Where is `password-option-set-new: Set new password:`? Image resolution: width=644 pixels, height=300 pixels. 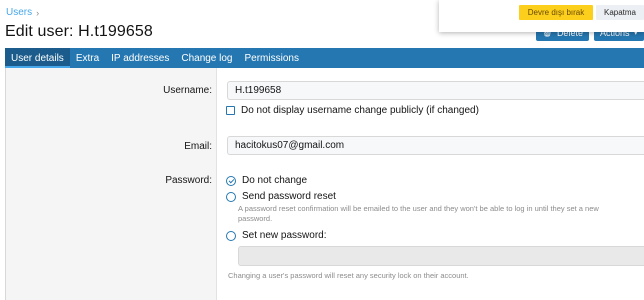 password-option-set-new: Set new password: is located at coordinates (276, 235).